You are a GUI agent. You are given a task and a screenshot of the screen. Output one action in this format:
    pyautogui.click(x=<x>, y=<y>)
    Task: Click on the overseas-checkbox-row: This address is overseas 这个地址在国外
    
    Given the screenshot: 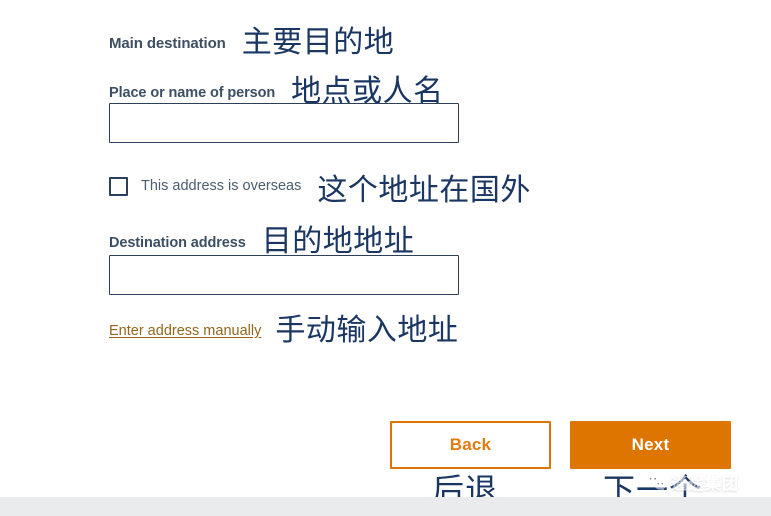 What is the action you would take?
    pyautogui.click(x=320, y=188)
    